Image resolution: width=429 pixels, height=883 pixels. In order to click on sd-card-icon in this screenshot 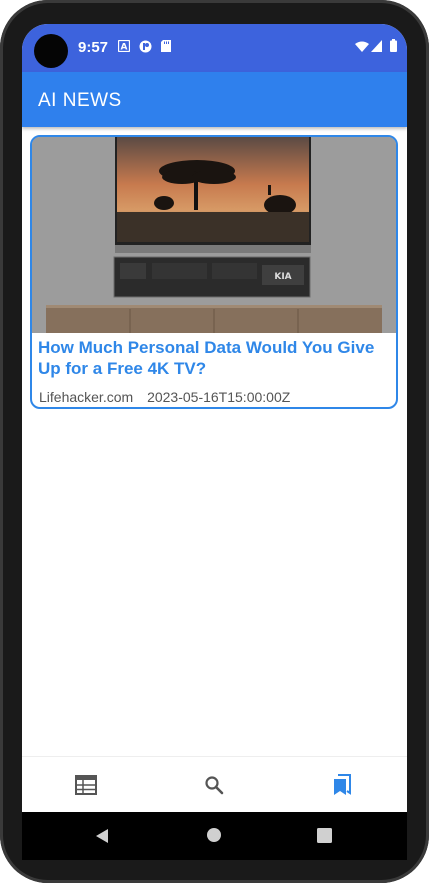, I will do `click(166, 46)`.